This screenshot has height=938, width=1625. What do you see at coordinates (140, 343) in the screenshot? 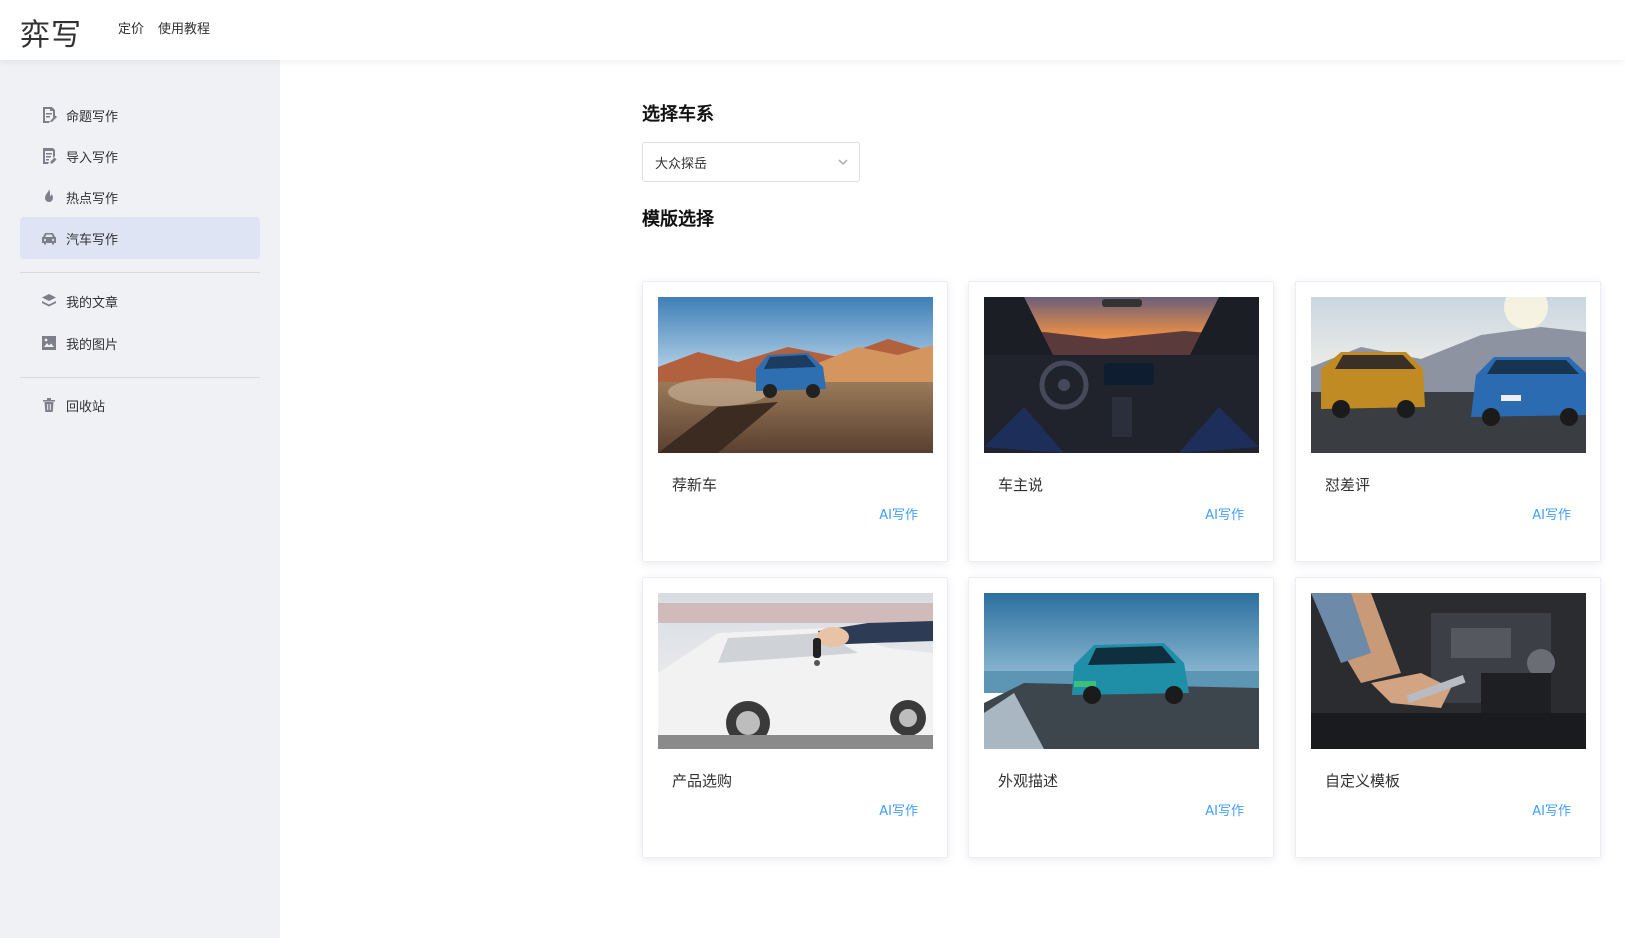
I see `sidebar-item-my-images: 我的图片` at bounding box center [140, 343].